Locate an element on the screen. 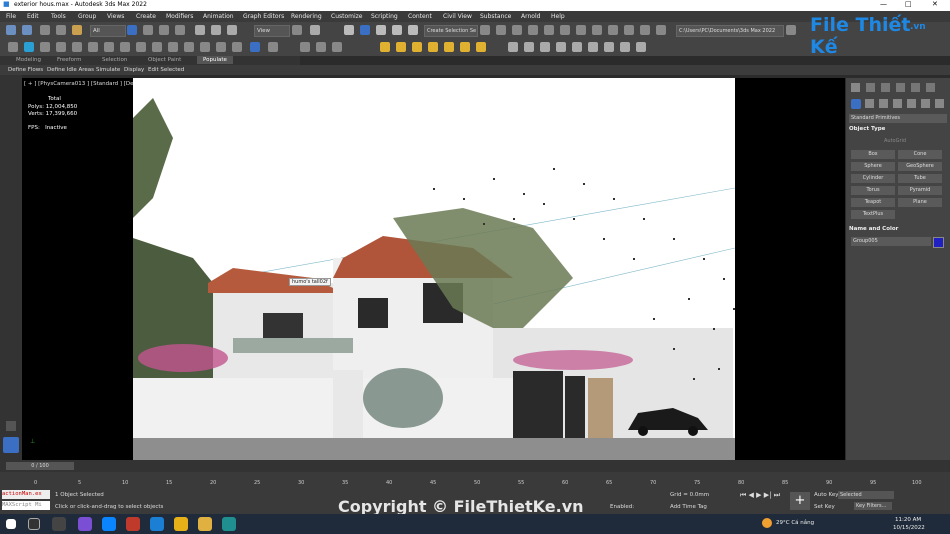 This screenshot has height=534, width=950. autocad-icon is located at coordinates (133, 524).